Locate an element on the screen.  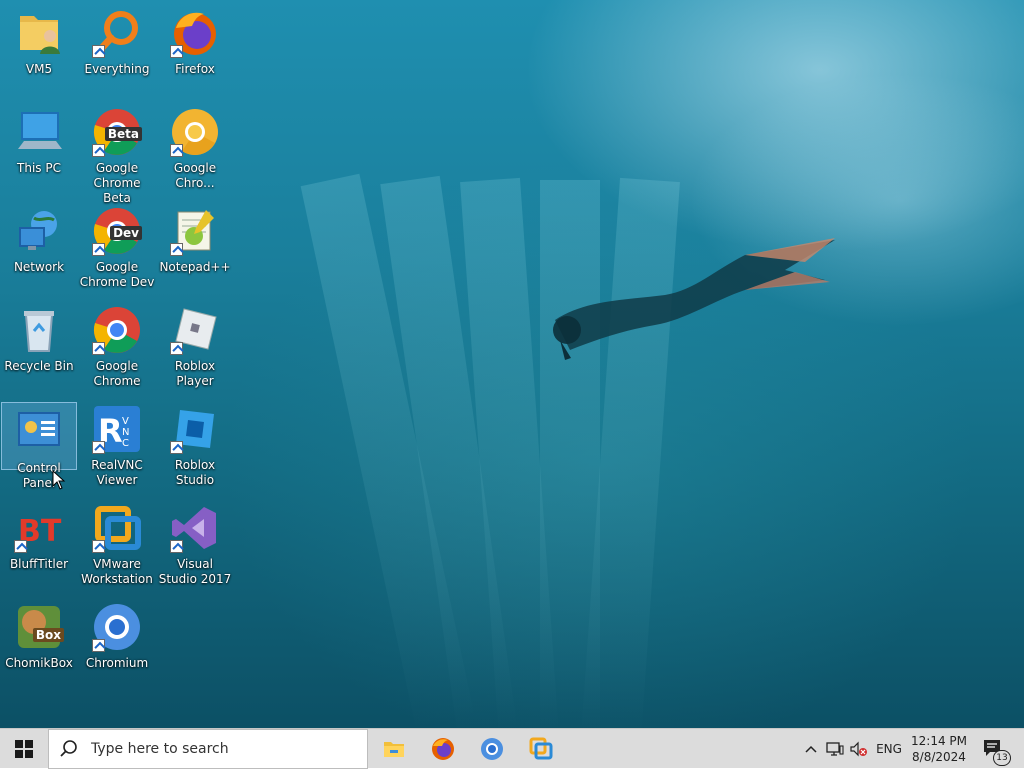
desktop-icon-visual-studio-2017: Visual Studio 2017 is located at coordinates (195, 545).